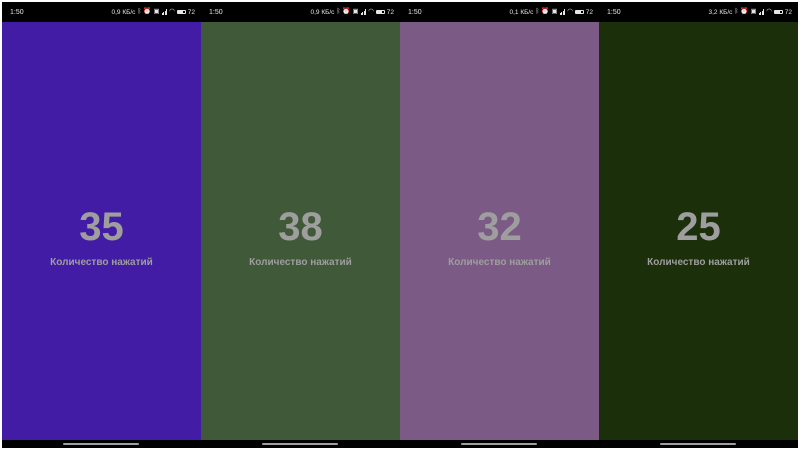  I want to click on status-icons: 0,1 КБ/с ᛒ ⏰ ▣ ◠ 72, so click(551, 11).